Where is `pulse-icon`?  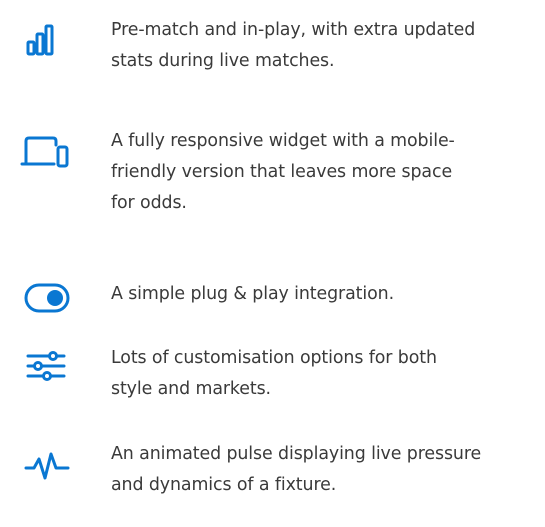
pulse-icon is located at coordinates (48, 466).